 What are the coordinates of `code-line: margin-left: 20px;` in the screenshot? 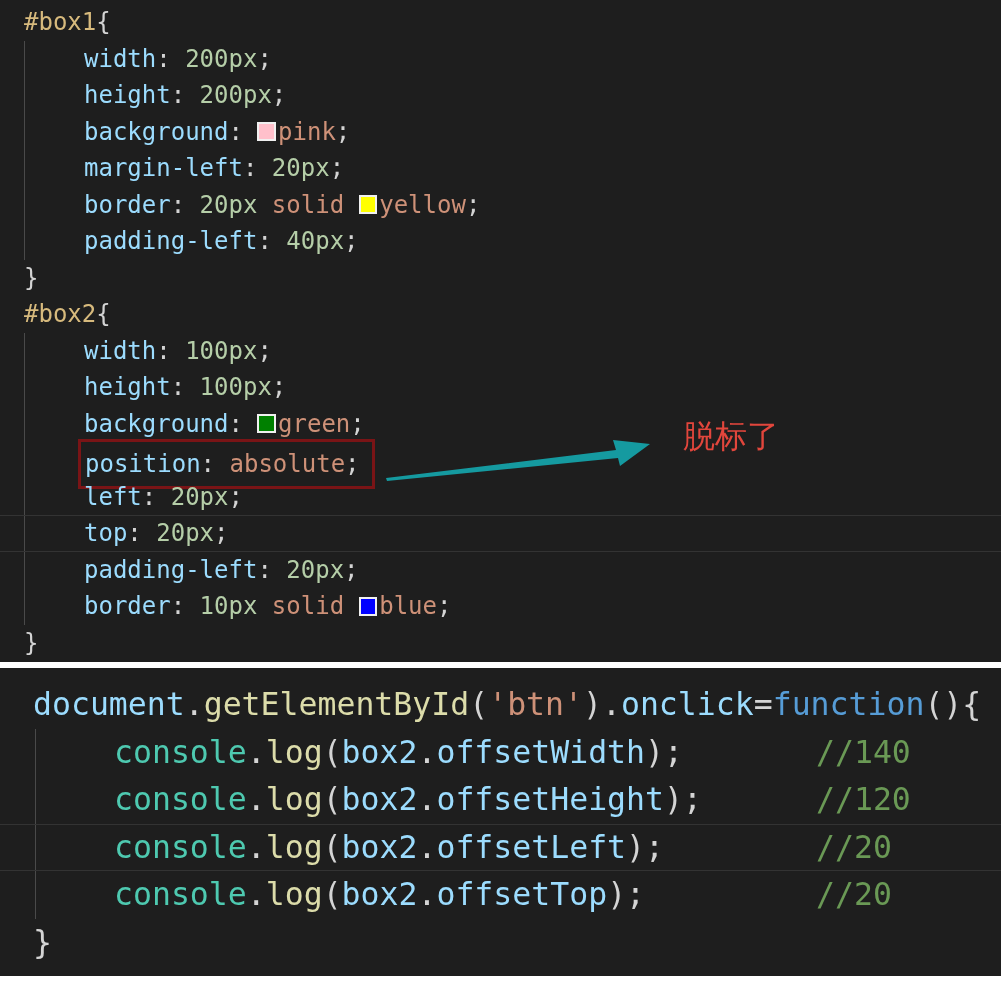 It's located at (214, 168).